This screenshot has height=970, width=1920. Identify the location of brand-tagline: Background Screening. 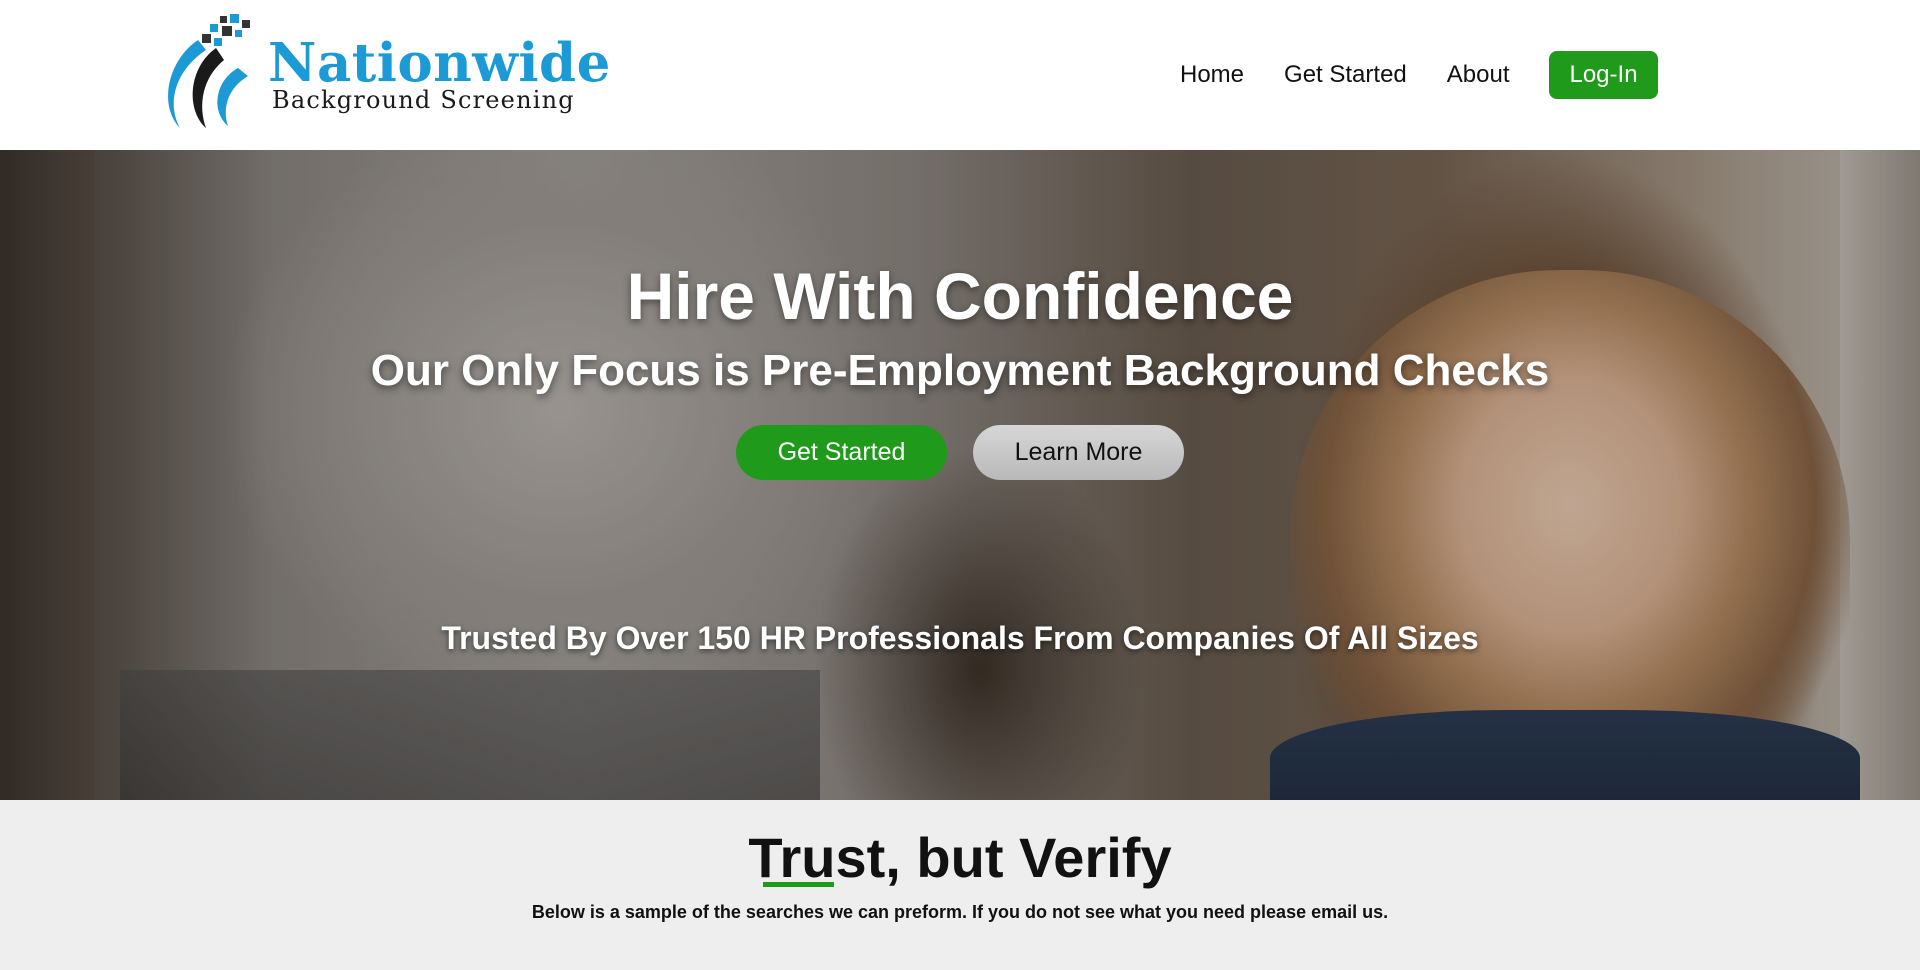
(423, 100).